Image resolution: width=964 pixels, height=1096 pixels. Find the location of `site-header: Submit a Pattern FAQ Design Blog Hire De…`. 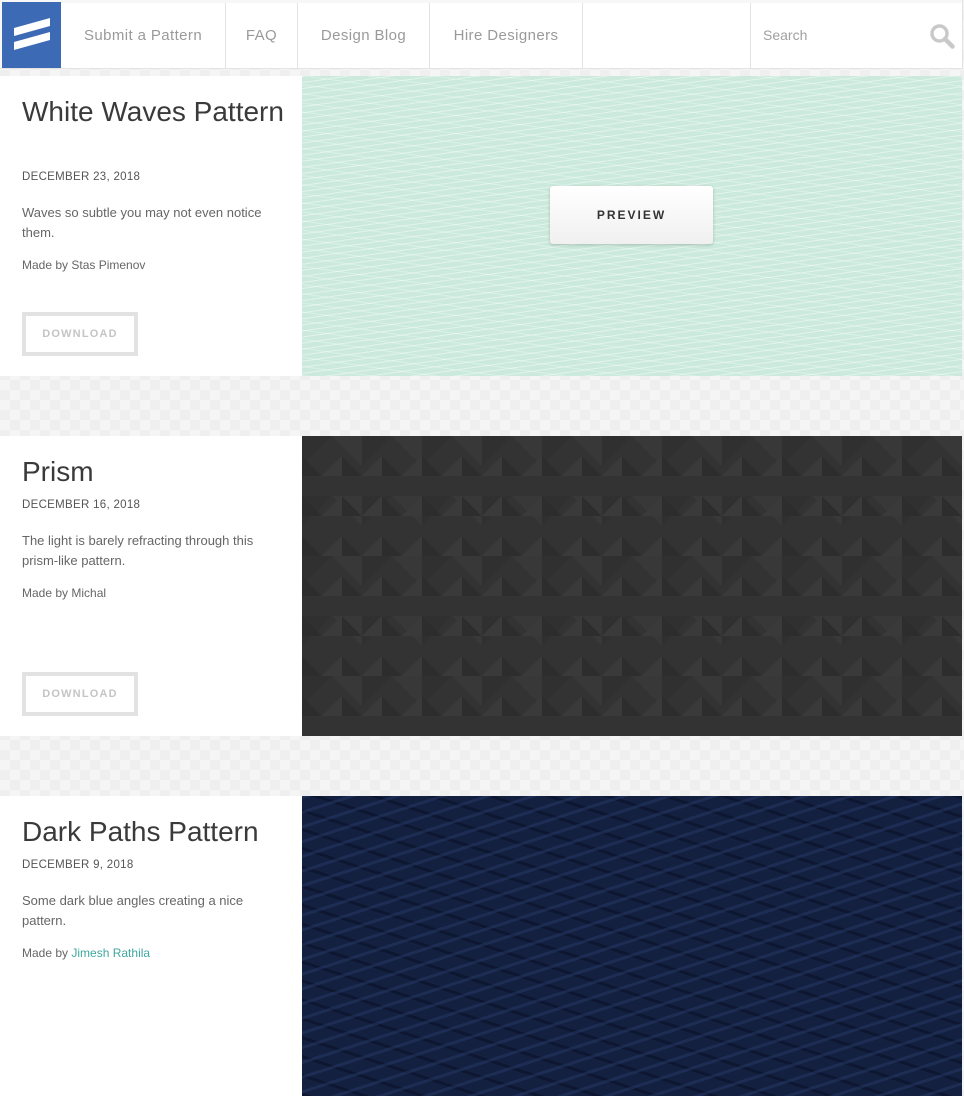

site-header: Submit a Pattern FAQ Design Blog Hire De… is located at coordinates (481, 34).